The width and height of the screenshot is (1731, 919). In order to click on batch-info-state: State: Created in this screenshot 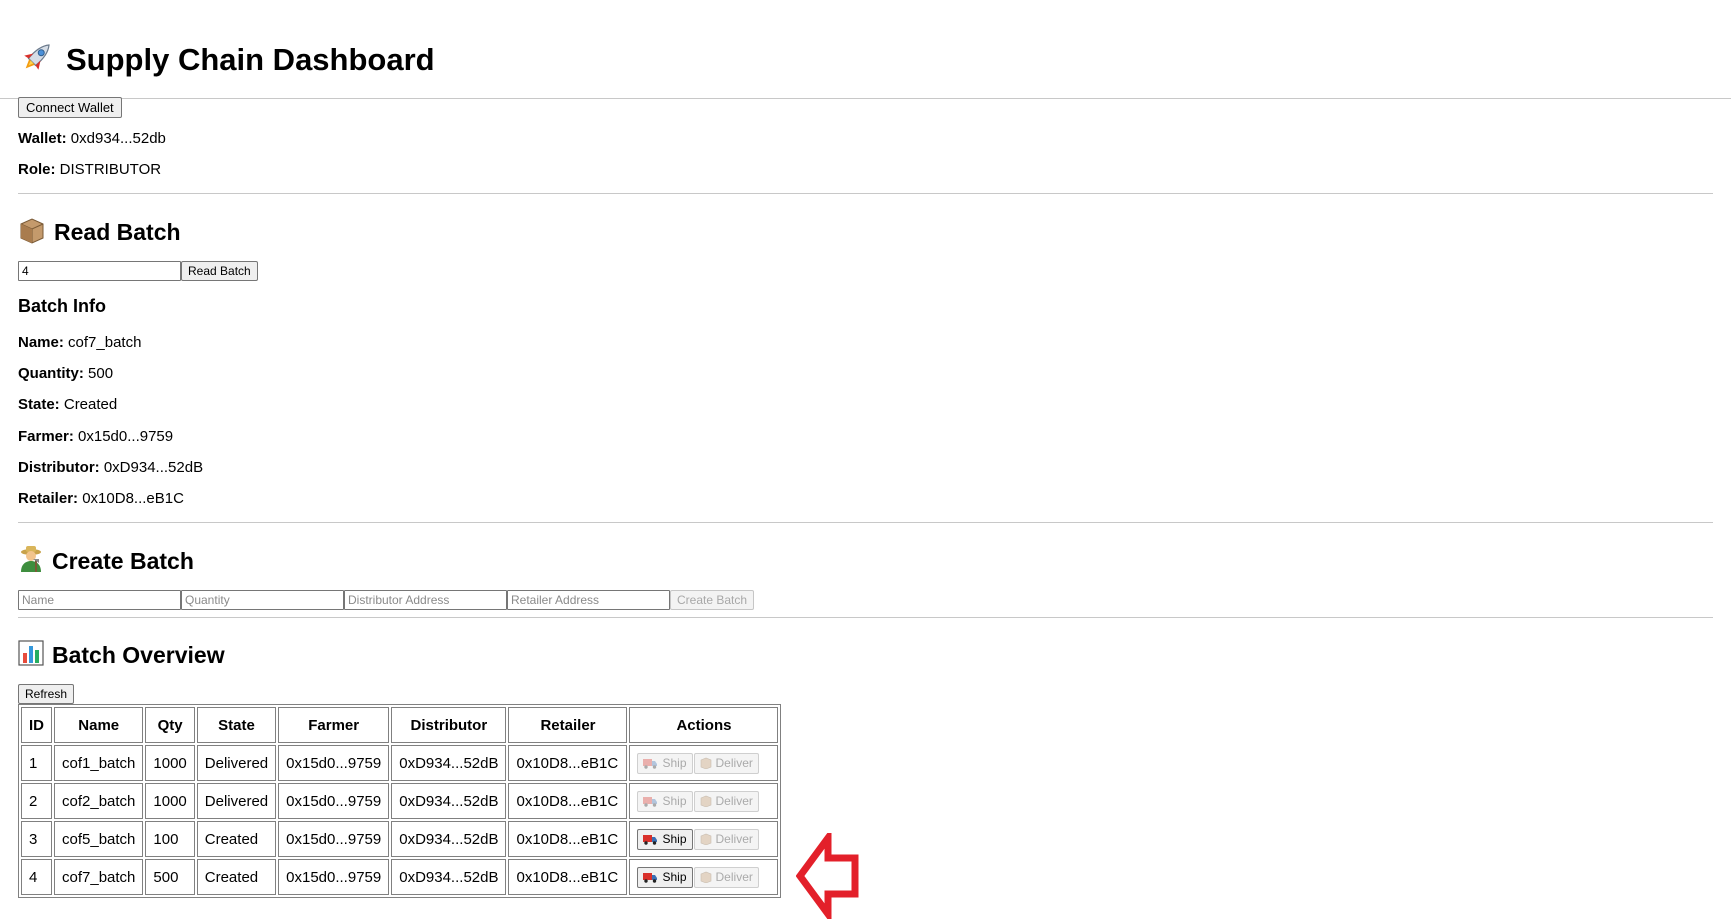, I will do `click(67, 404)`.